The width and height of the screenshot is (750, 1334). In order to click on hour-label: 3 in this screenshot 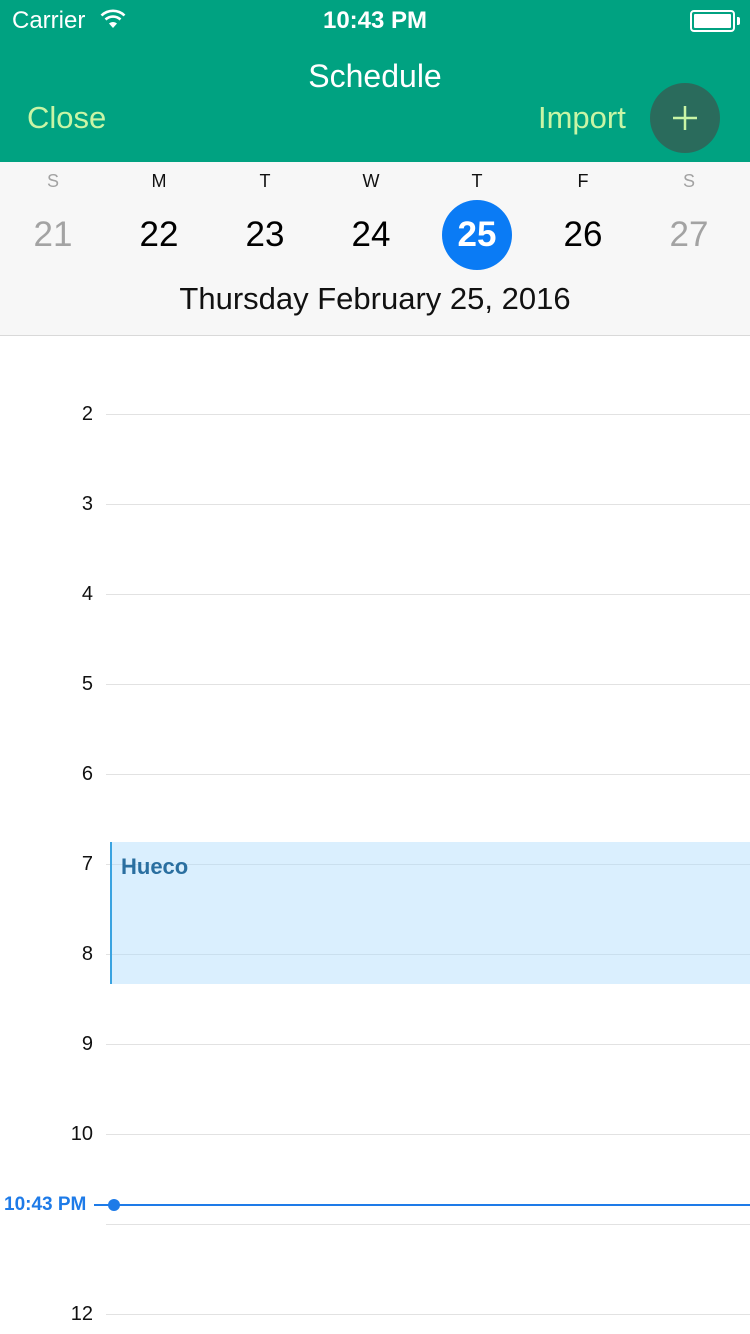, I will do `click(87, 504)`.